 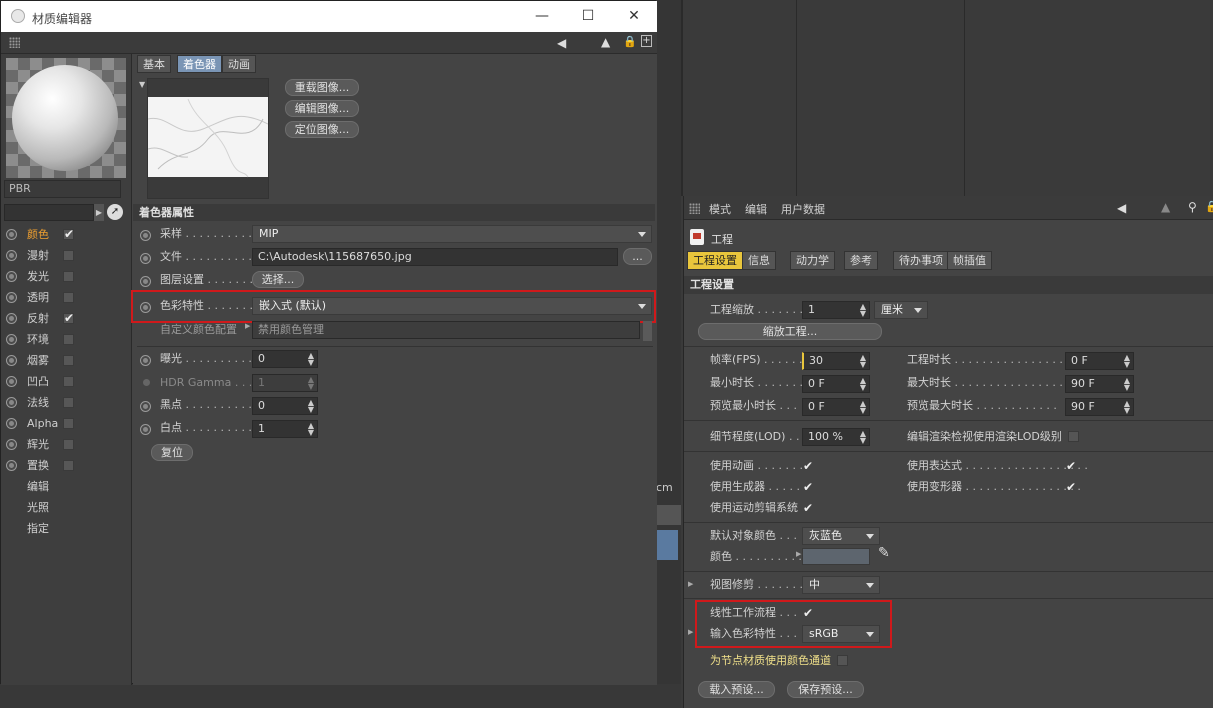 What do you see at coordinates (841, 585) in the screenshot?
I see `view-clip-dropdown: 中` at bounding box center [841, 585].